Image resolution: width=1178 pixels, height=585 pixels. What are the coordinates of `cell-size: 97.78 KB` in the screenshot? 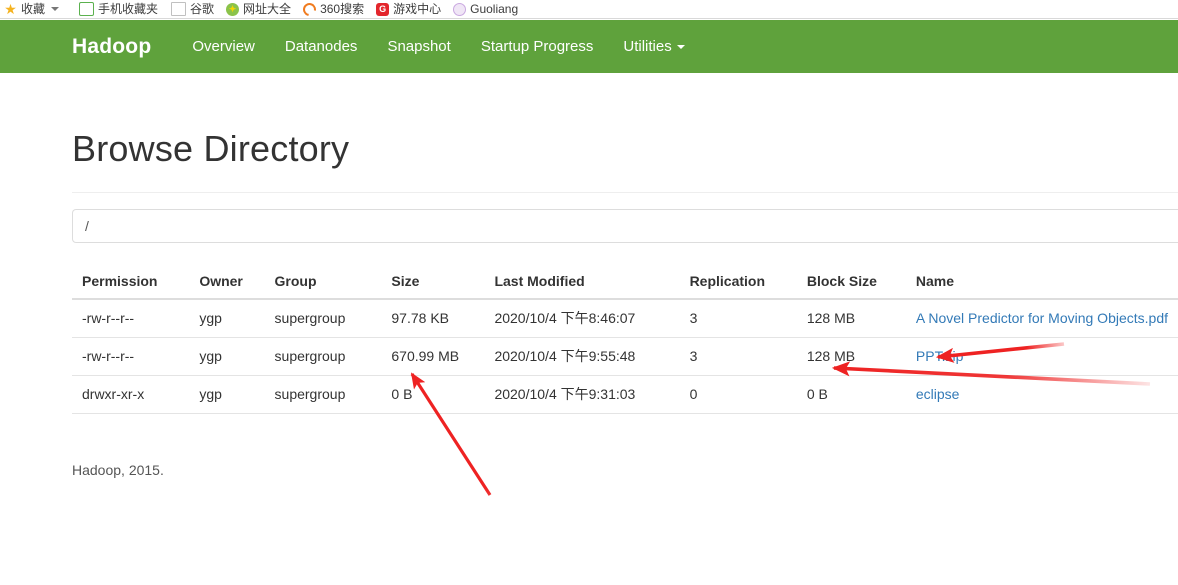 It's located at (433, 318).